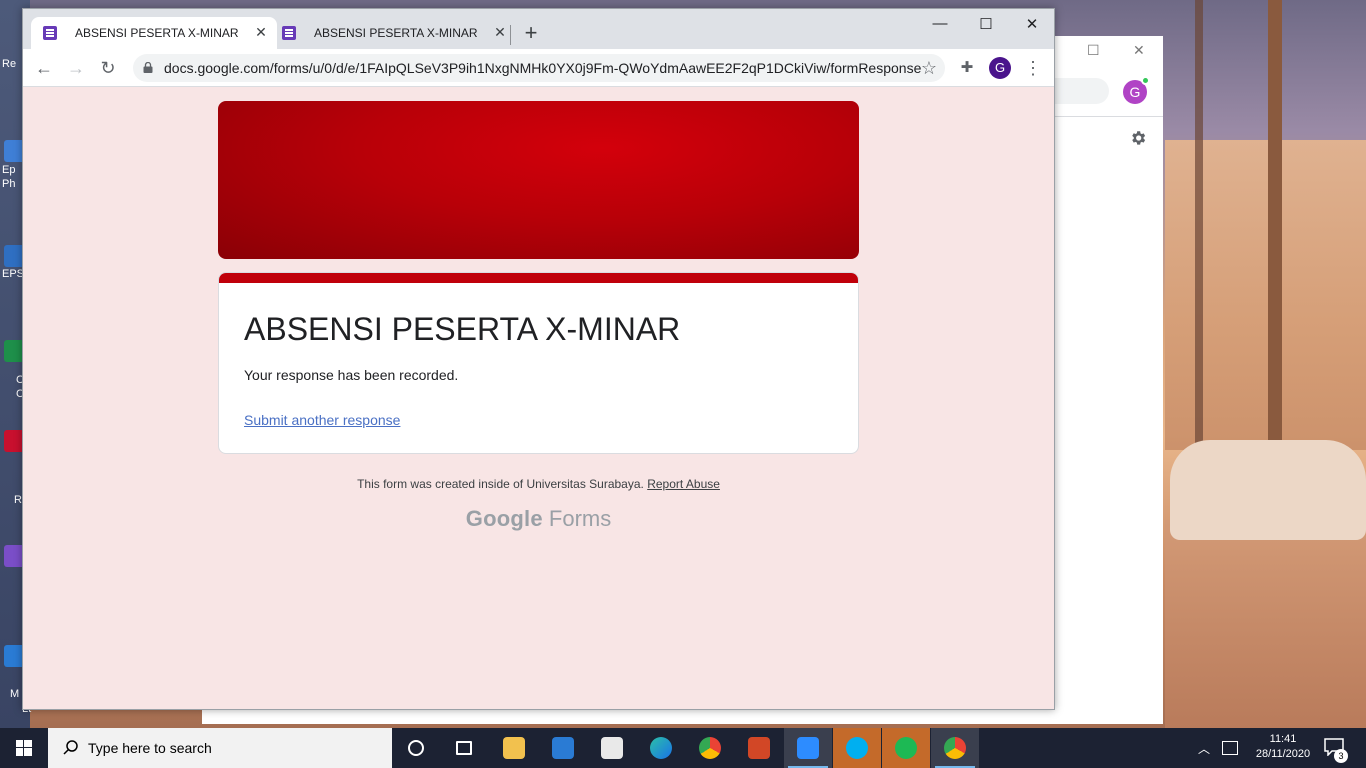 The width and height of the screenshot is (1366, 768). I want to click on store-icon, so click(612, 748).